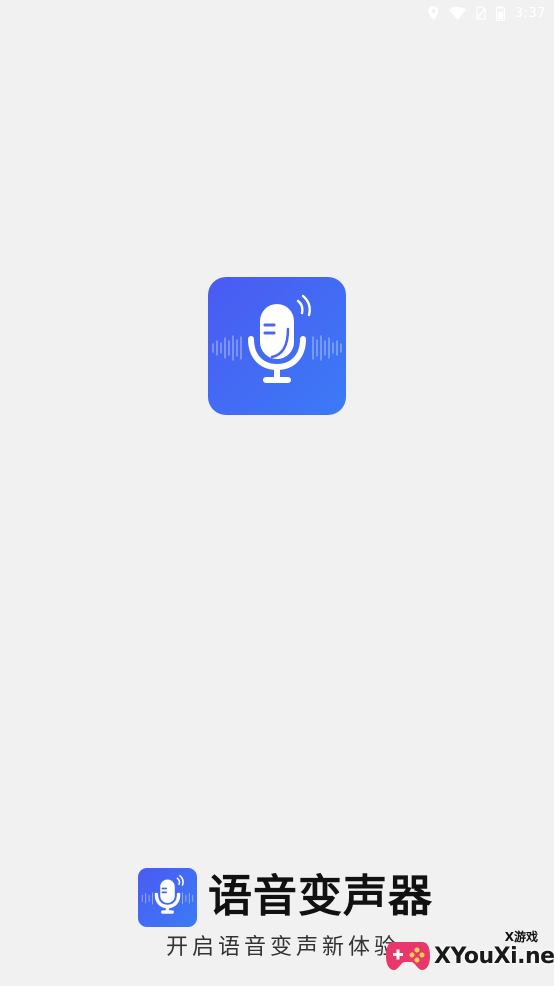 This screenshot has height=986, width=554. Describe the element at coordinates (433, 13) in the screenshot. I see `location-icon` at that location.